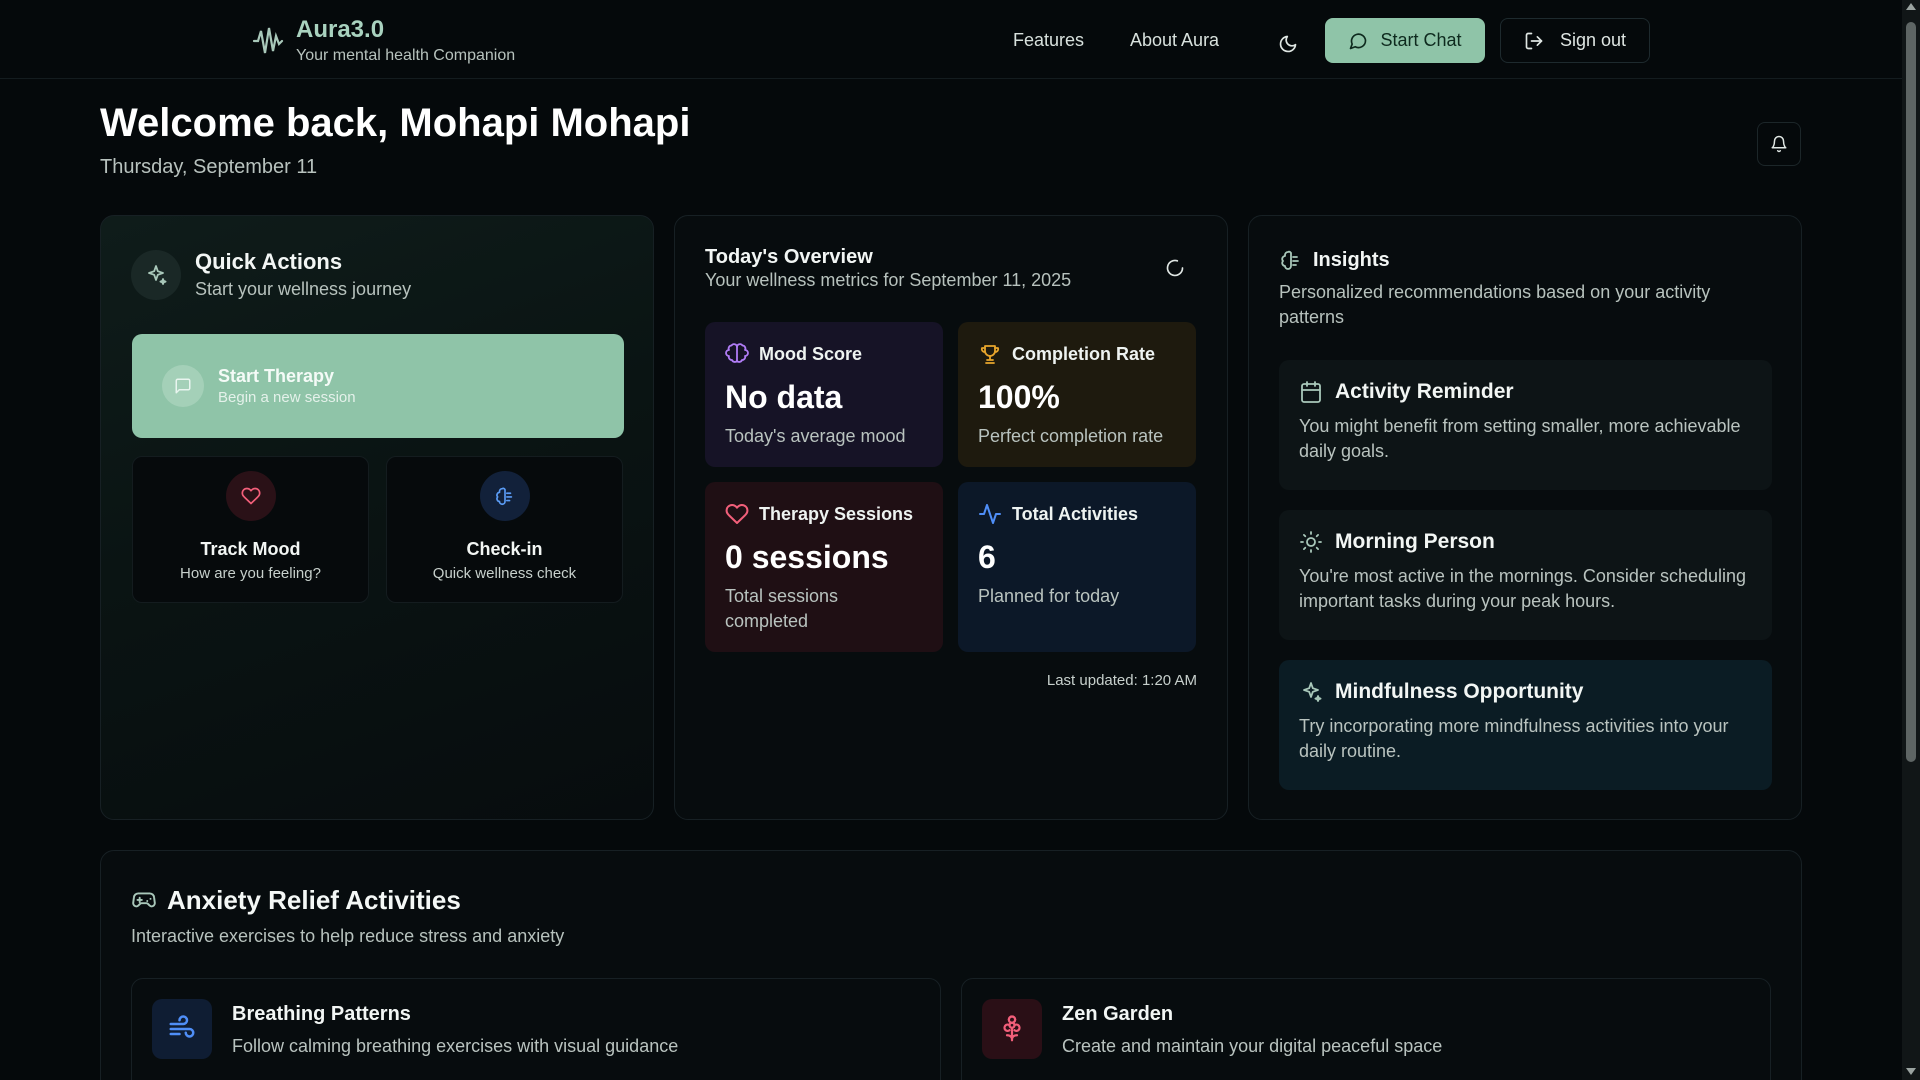 The width and height of the screenshot is (1920, 1080). I want to click on quick-actions-title: Quick Actions, so click(269, 261).